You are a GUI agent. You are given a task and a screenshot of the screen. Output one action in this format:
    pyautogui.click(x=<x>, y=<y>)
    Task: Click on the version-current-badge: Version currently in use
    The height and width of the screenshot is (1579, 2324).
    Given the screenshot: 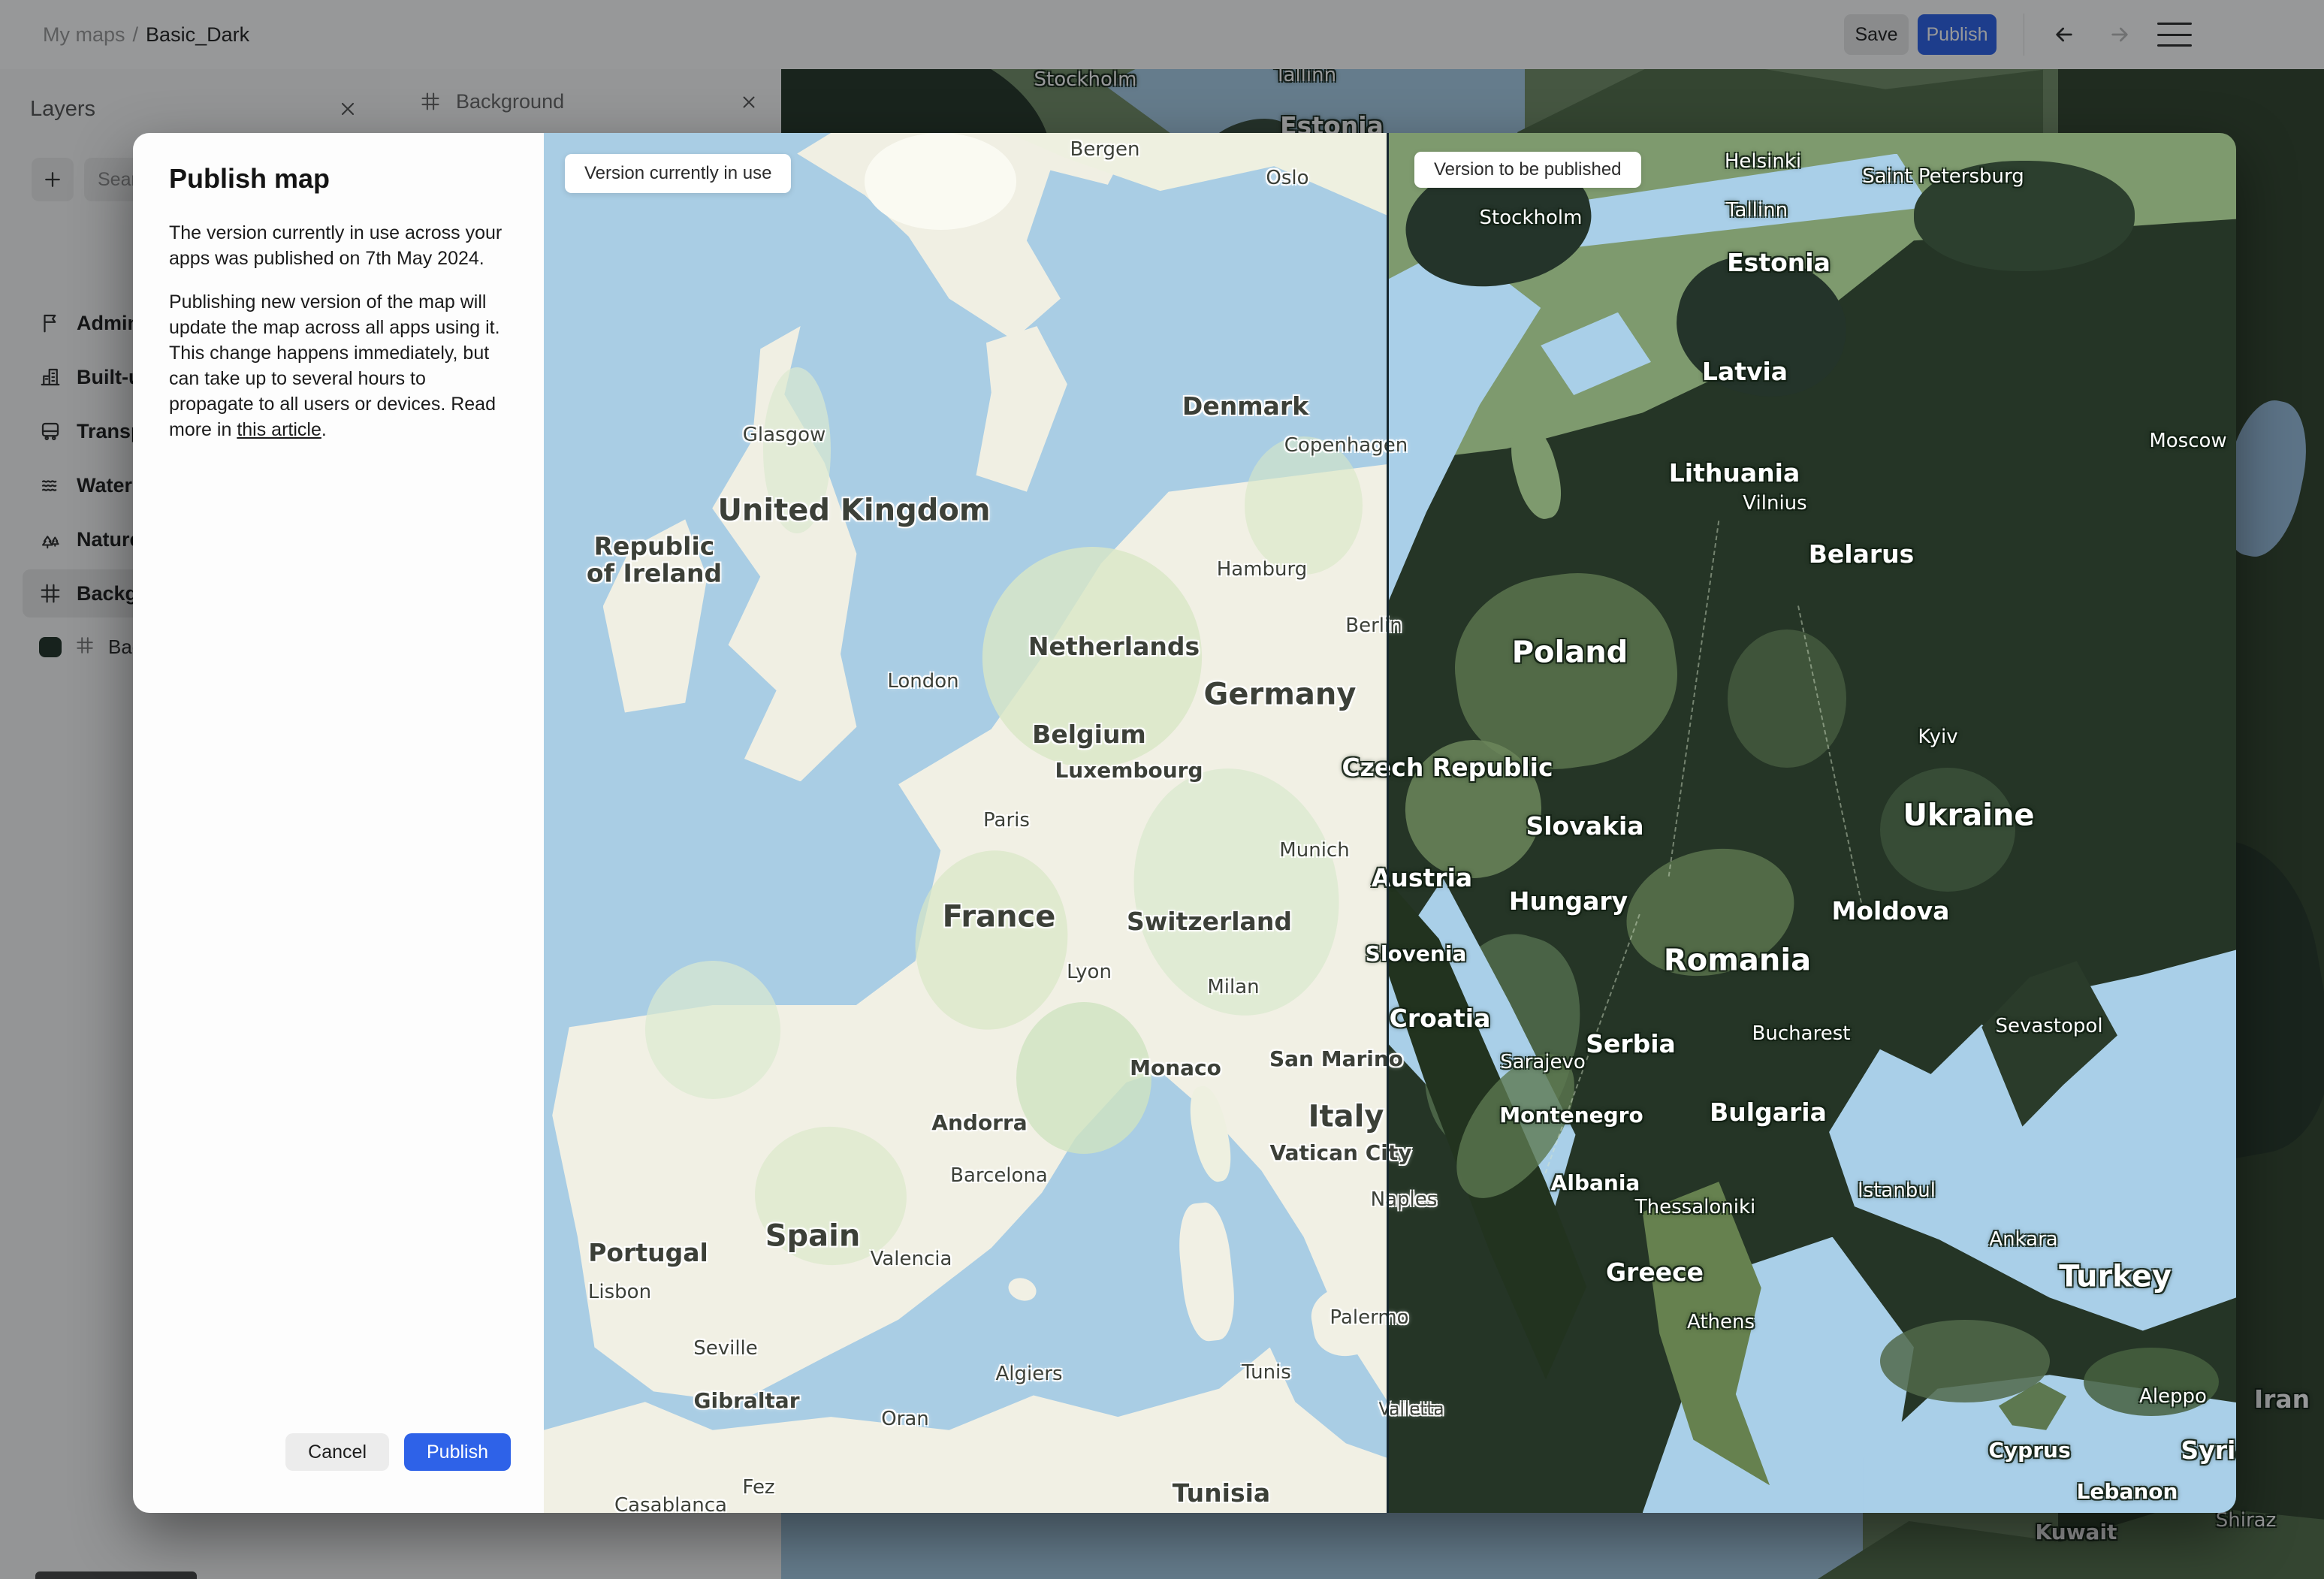 What is the action you would take?
    pyautogui.click(x=678, y=173)
    